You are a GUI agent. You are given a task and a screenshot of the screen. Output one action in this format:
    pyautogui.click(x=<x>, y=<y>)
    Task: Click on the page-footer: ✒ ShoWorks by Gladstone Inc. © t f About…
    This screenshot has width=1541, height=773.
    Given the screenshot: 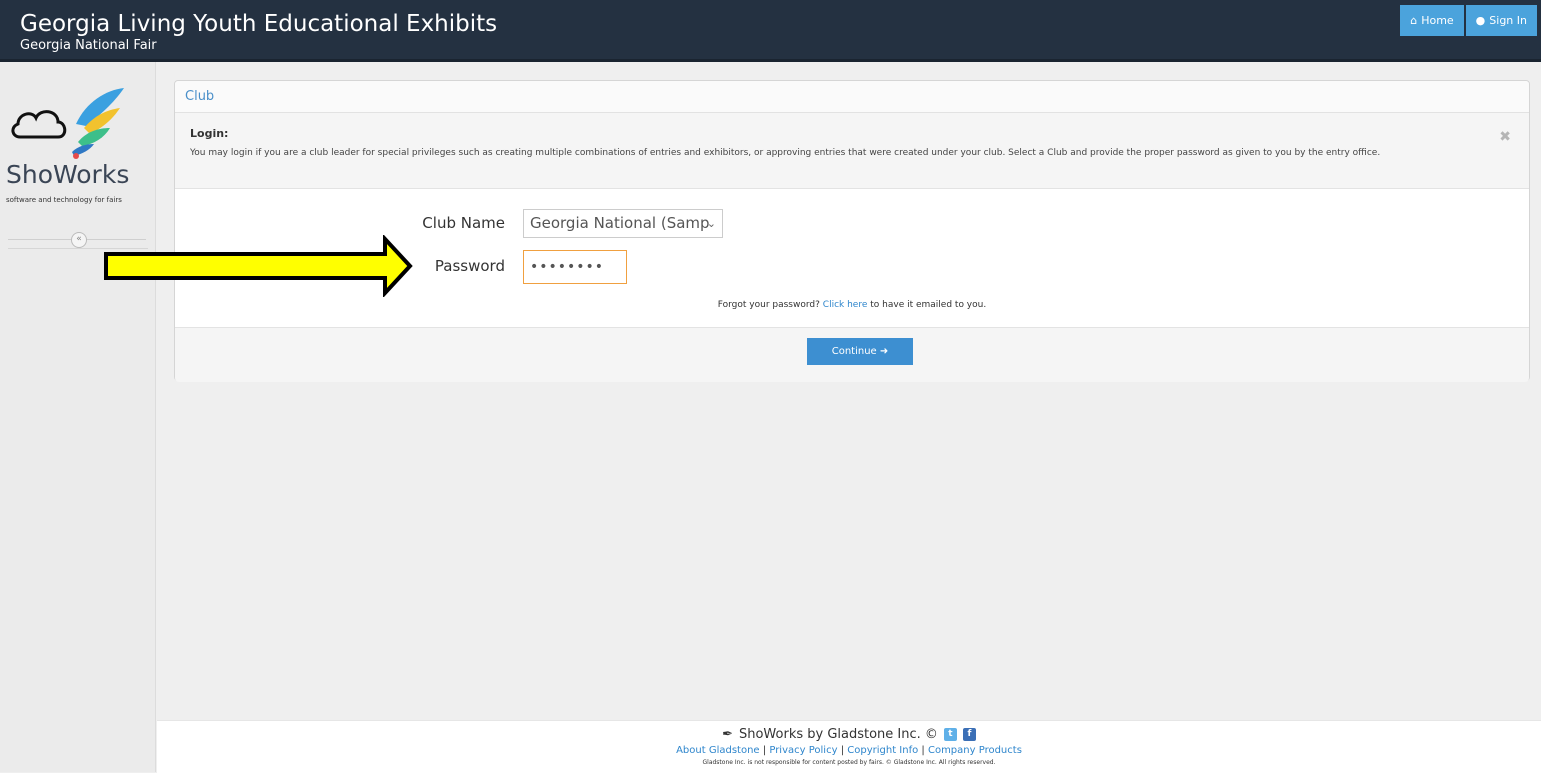 What is the action you would take?
    pyautogui.click(x=849, y=746)
    